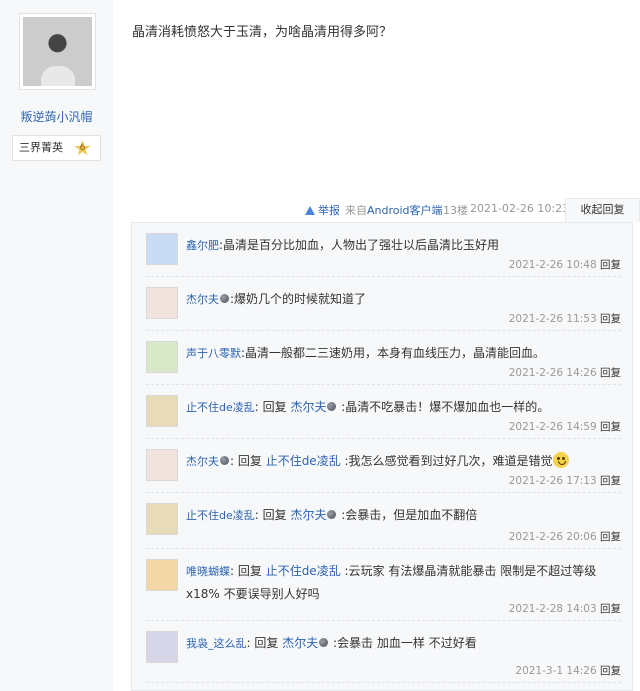 This screenshot has height=691, width=640. I want to click on reply-username: 声于八零默, so click(213, 353).